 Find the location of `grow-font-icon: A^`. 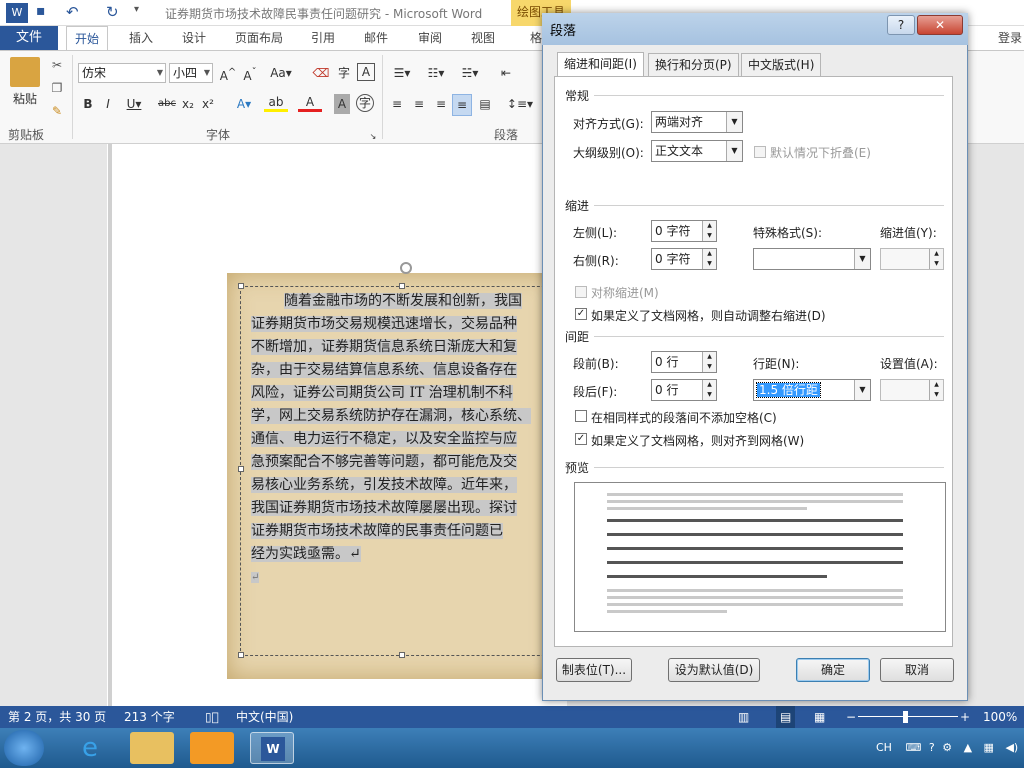

grow-font-icon: A^ is located at coordinates (228, 74).